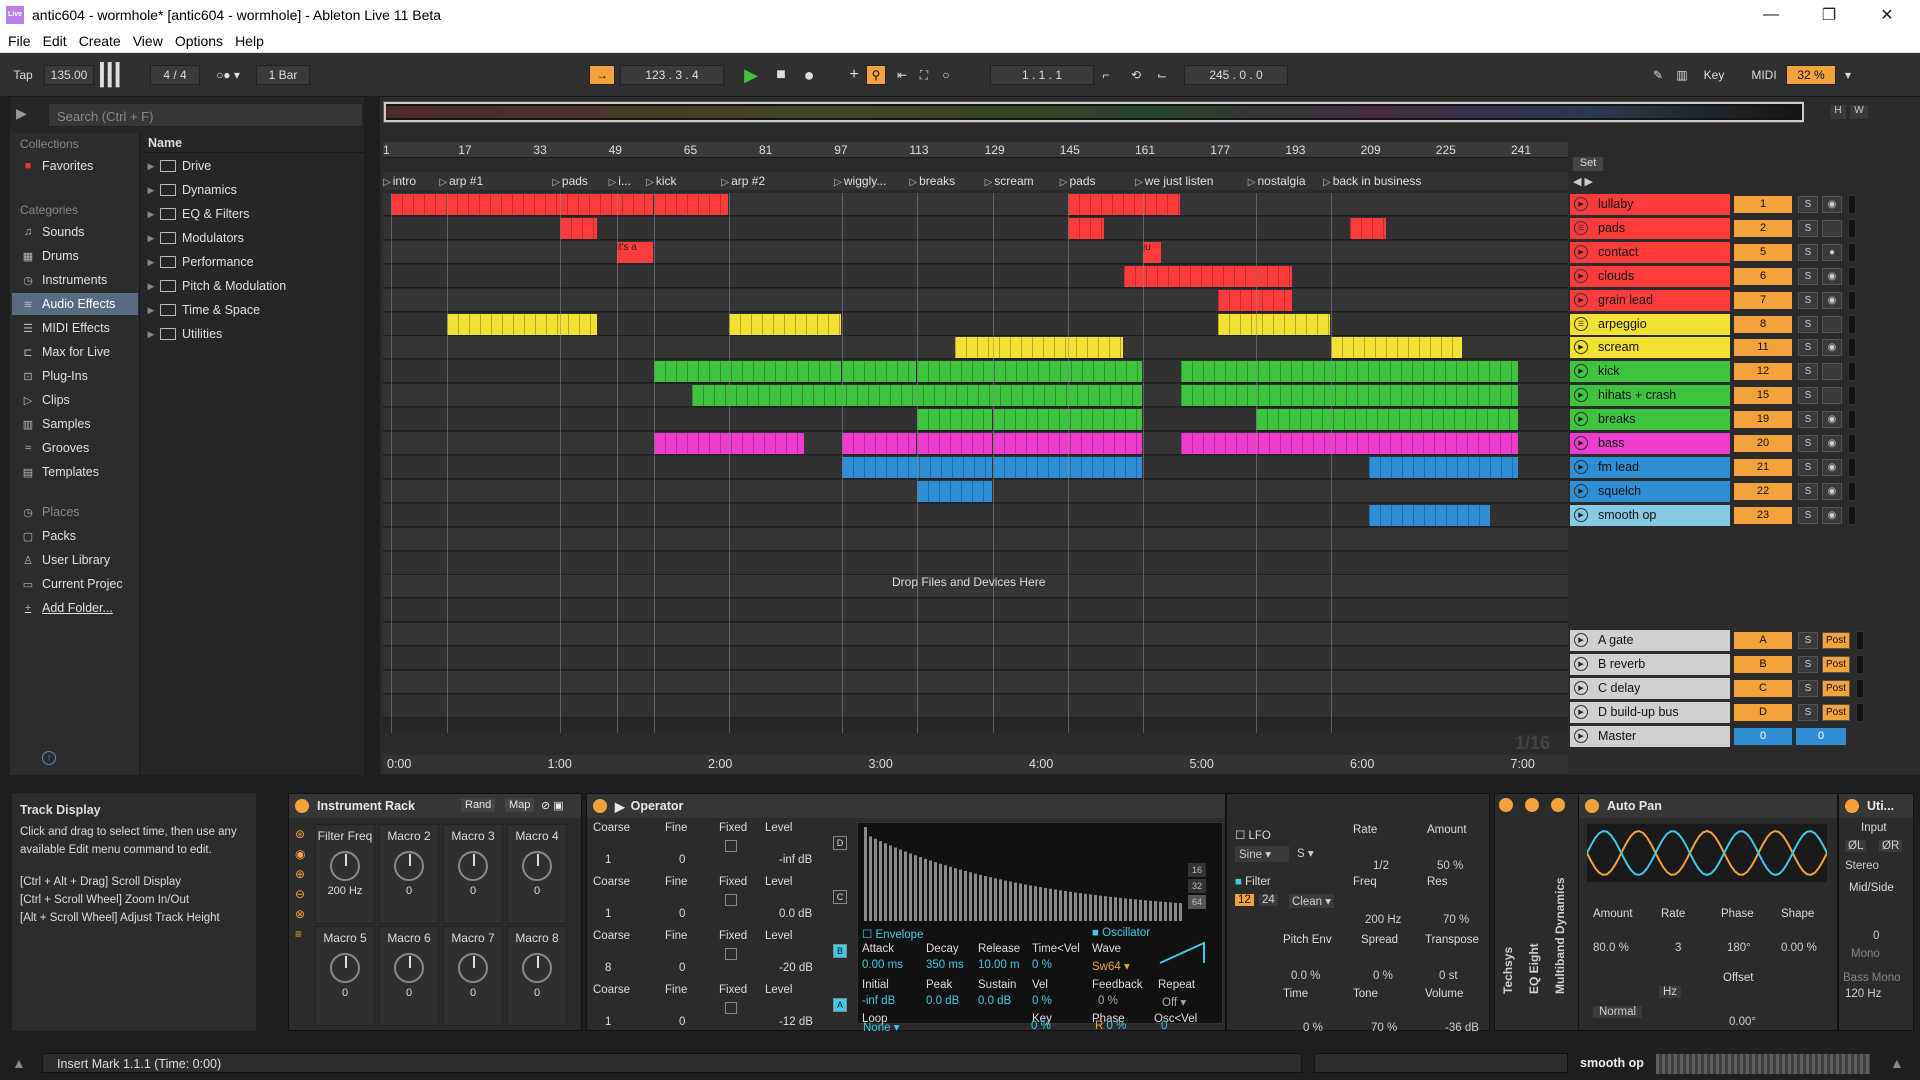  What do you see at coordinates (1099, 1026) in the screenshot?
I see `phase-retrigger-icon: R` at bounding box center [1099, 1026].